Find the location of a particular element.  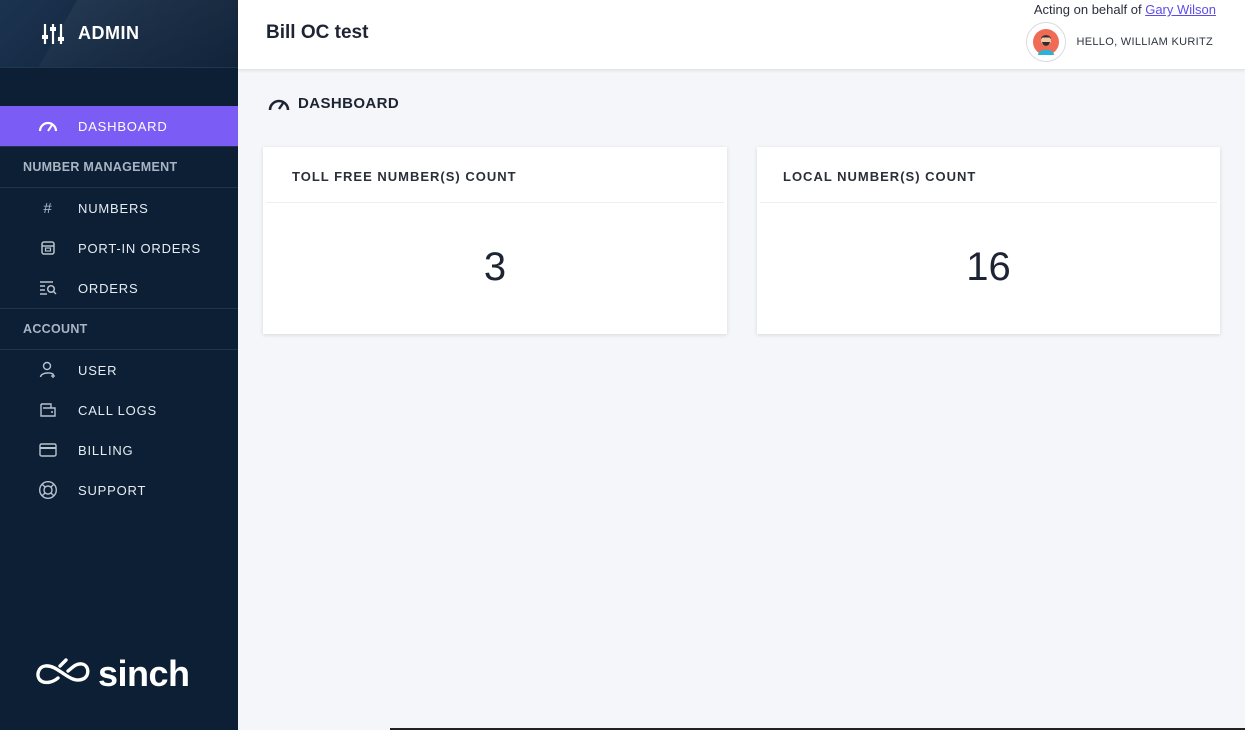

avatar is located at coordinates (1045, 42).